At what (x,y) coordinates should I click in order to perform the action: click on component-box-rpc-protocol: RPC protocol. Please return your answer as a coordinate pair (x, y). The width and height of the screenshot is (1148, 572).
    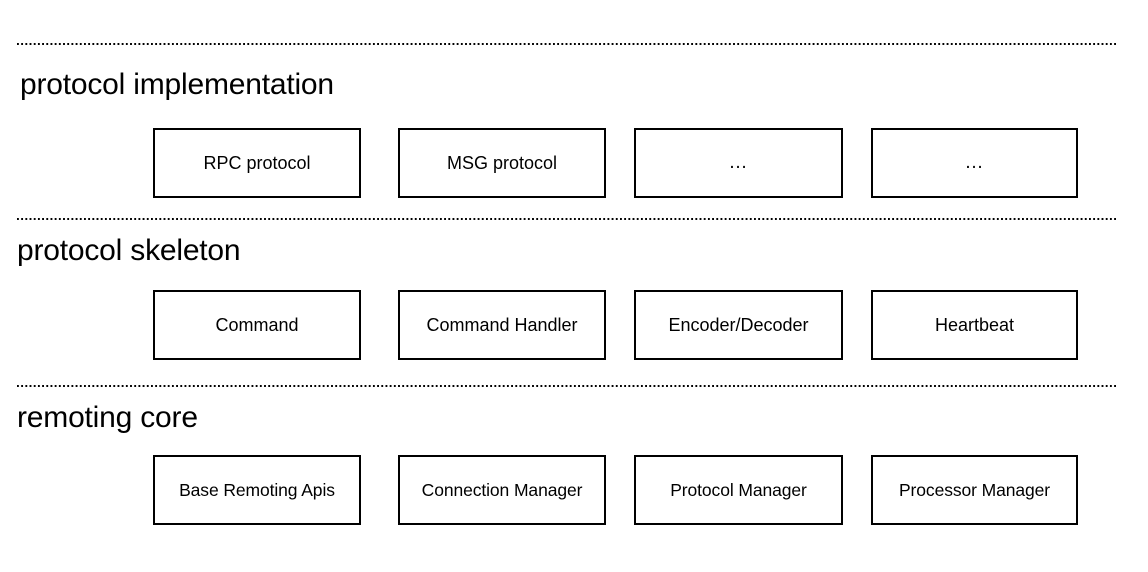
    Looking at the image, I should click on (257, 163).